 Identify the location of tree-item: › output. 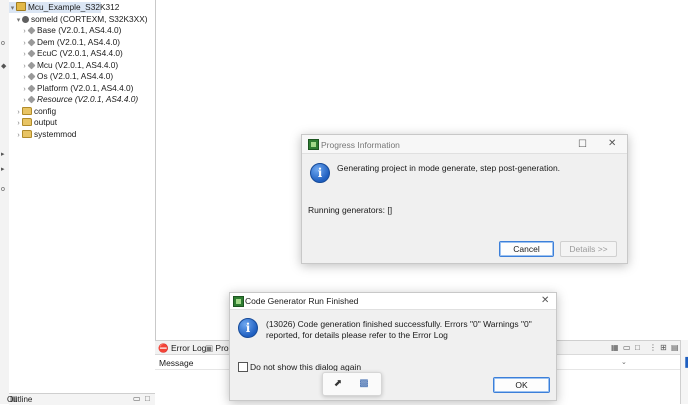
(82, 122).